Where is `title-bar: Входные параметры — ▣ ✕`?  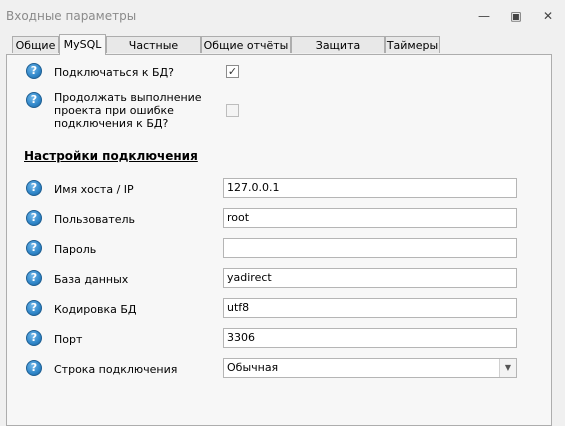
title-bar: Входные параметры — ▣ ✕ is located at coordinates (282, 16).